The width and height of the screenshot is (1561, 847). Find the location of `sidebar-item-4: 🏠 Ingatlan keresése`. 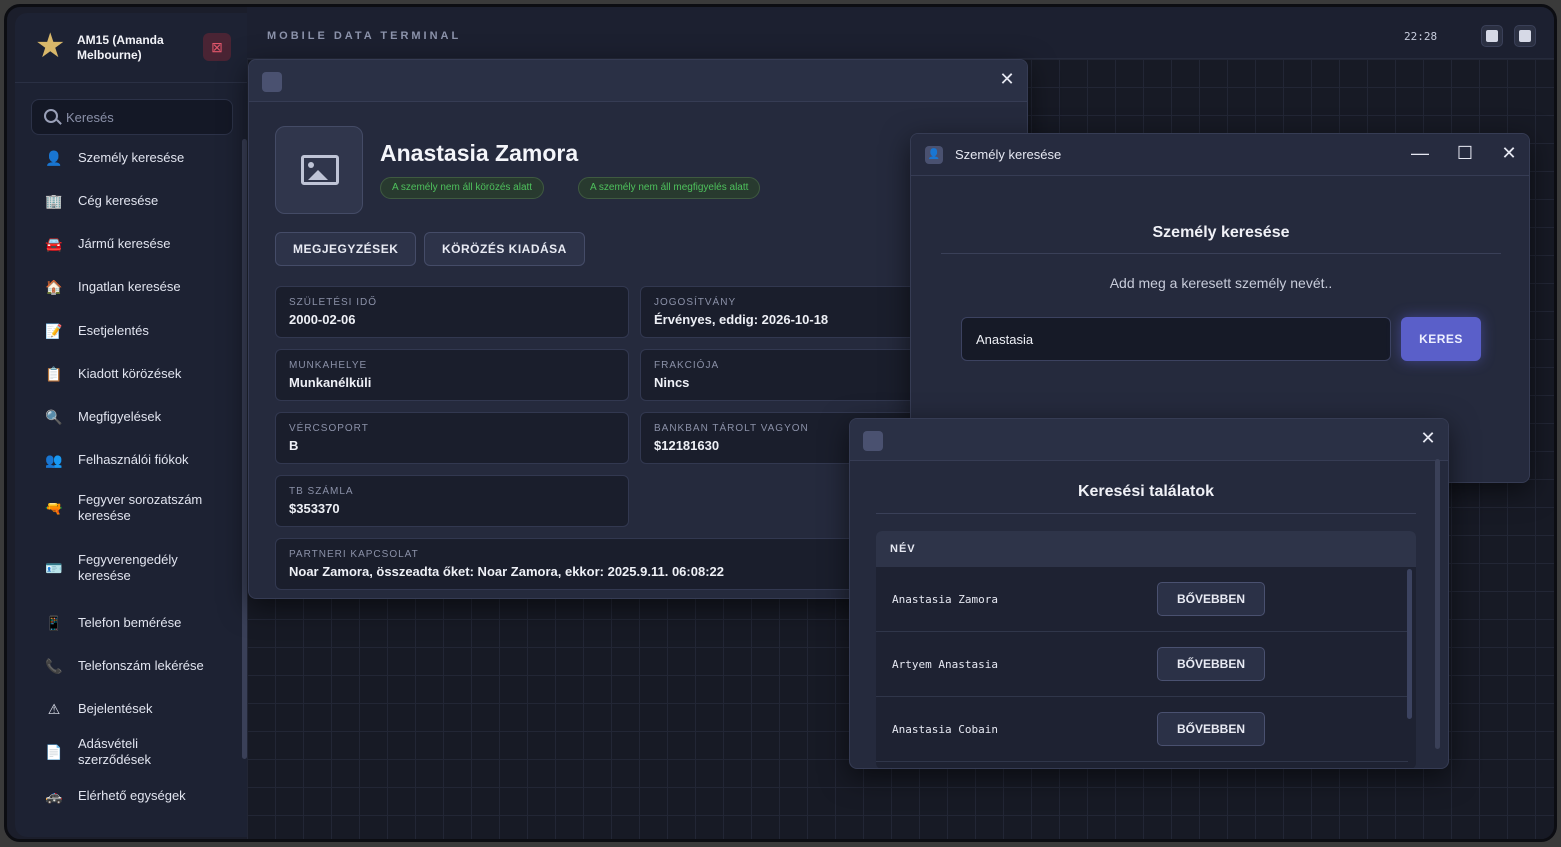

sidebar-item-4: 🏠 Ingatlan keresése is located at coordinates (124, 287).